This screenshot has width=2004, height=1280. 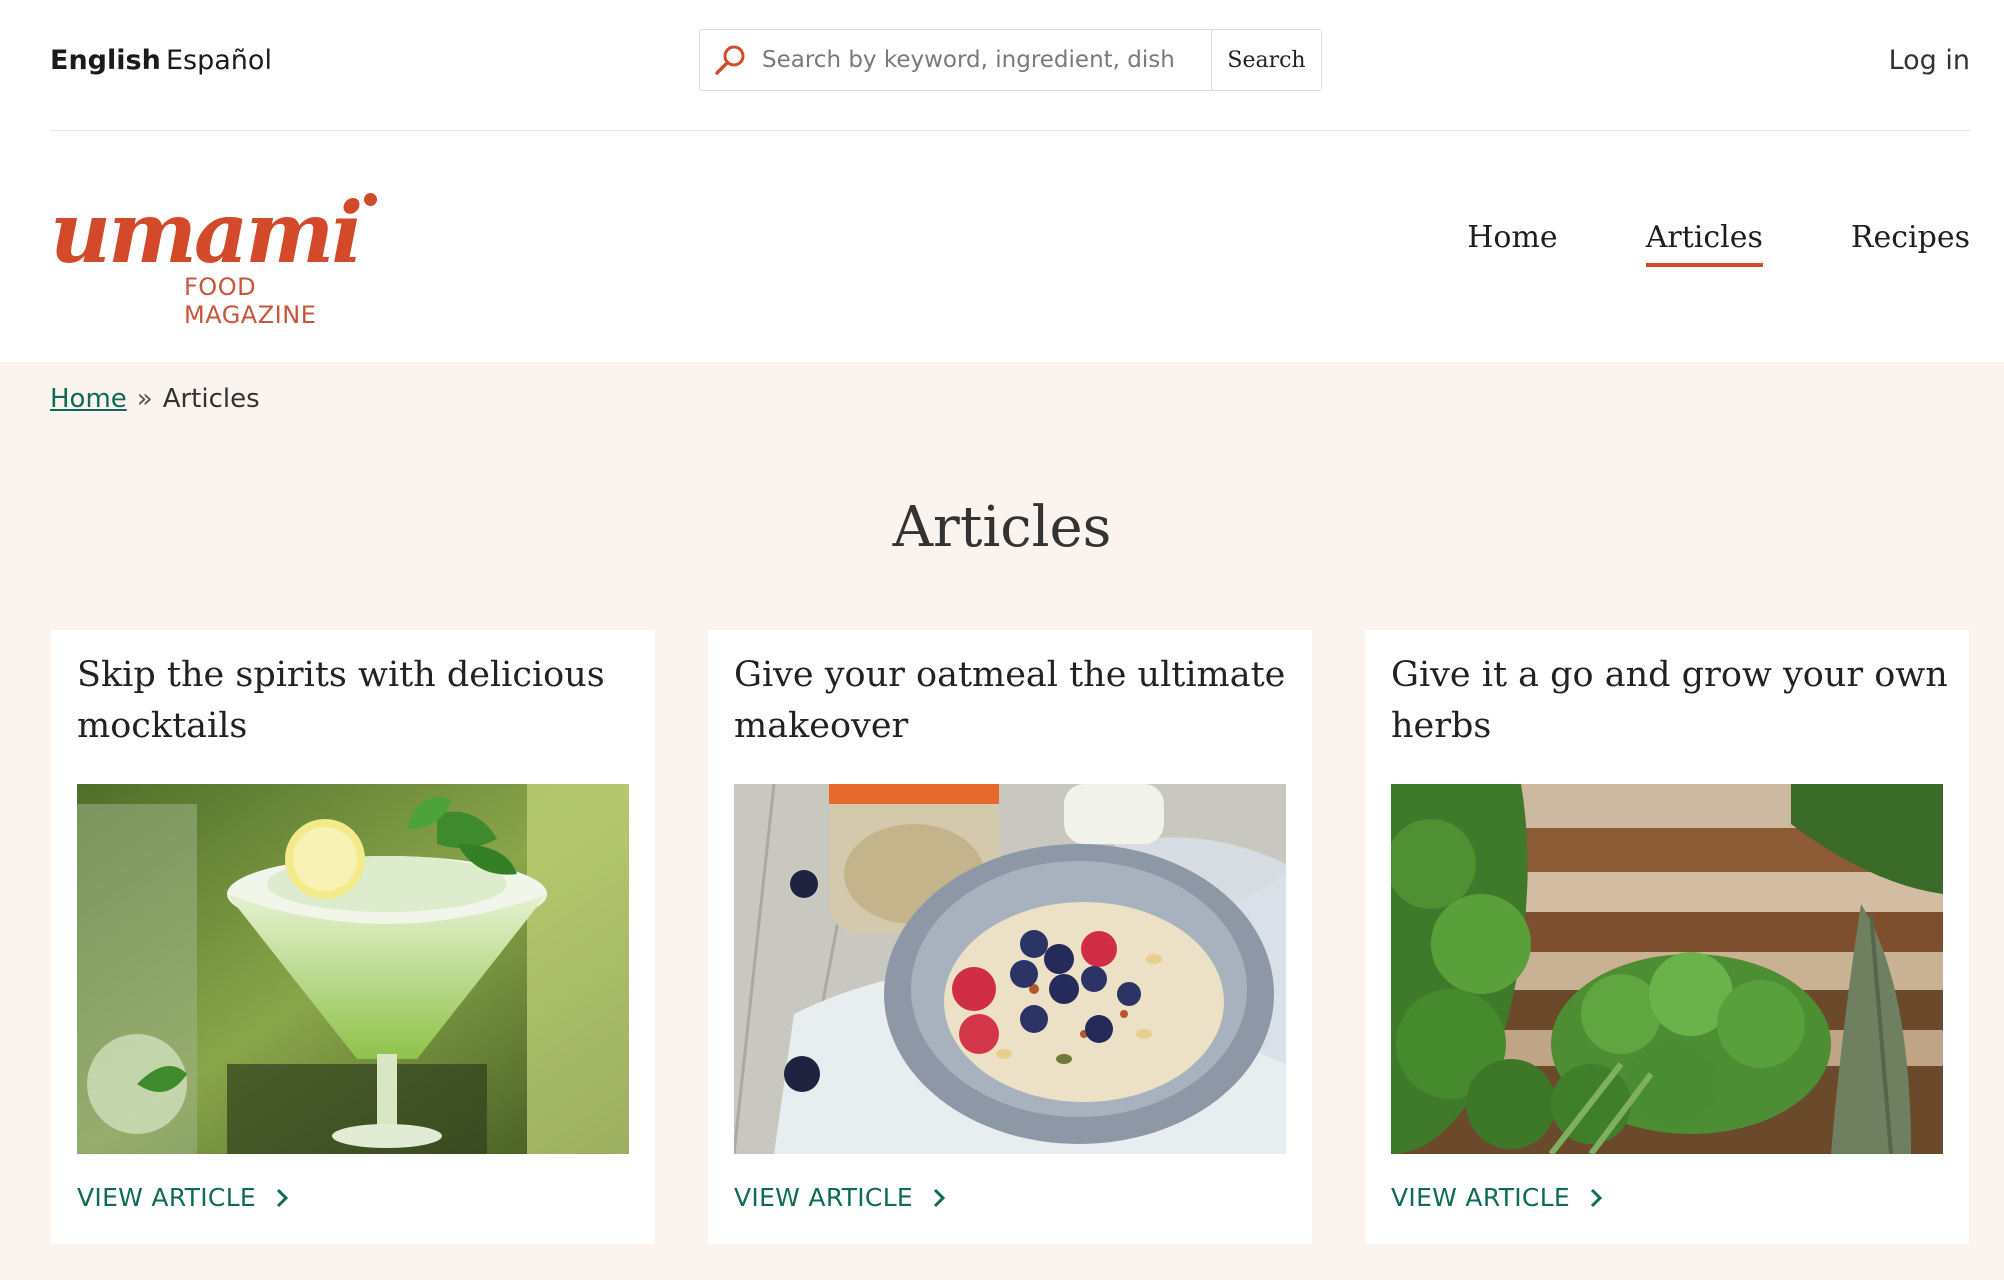 I want to click on oatmeal-photo, so click(x=1010, y=969).